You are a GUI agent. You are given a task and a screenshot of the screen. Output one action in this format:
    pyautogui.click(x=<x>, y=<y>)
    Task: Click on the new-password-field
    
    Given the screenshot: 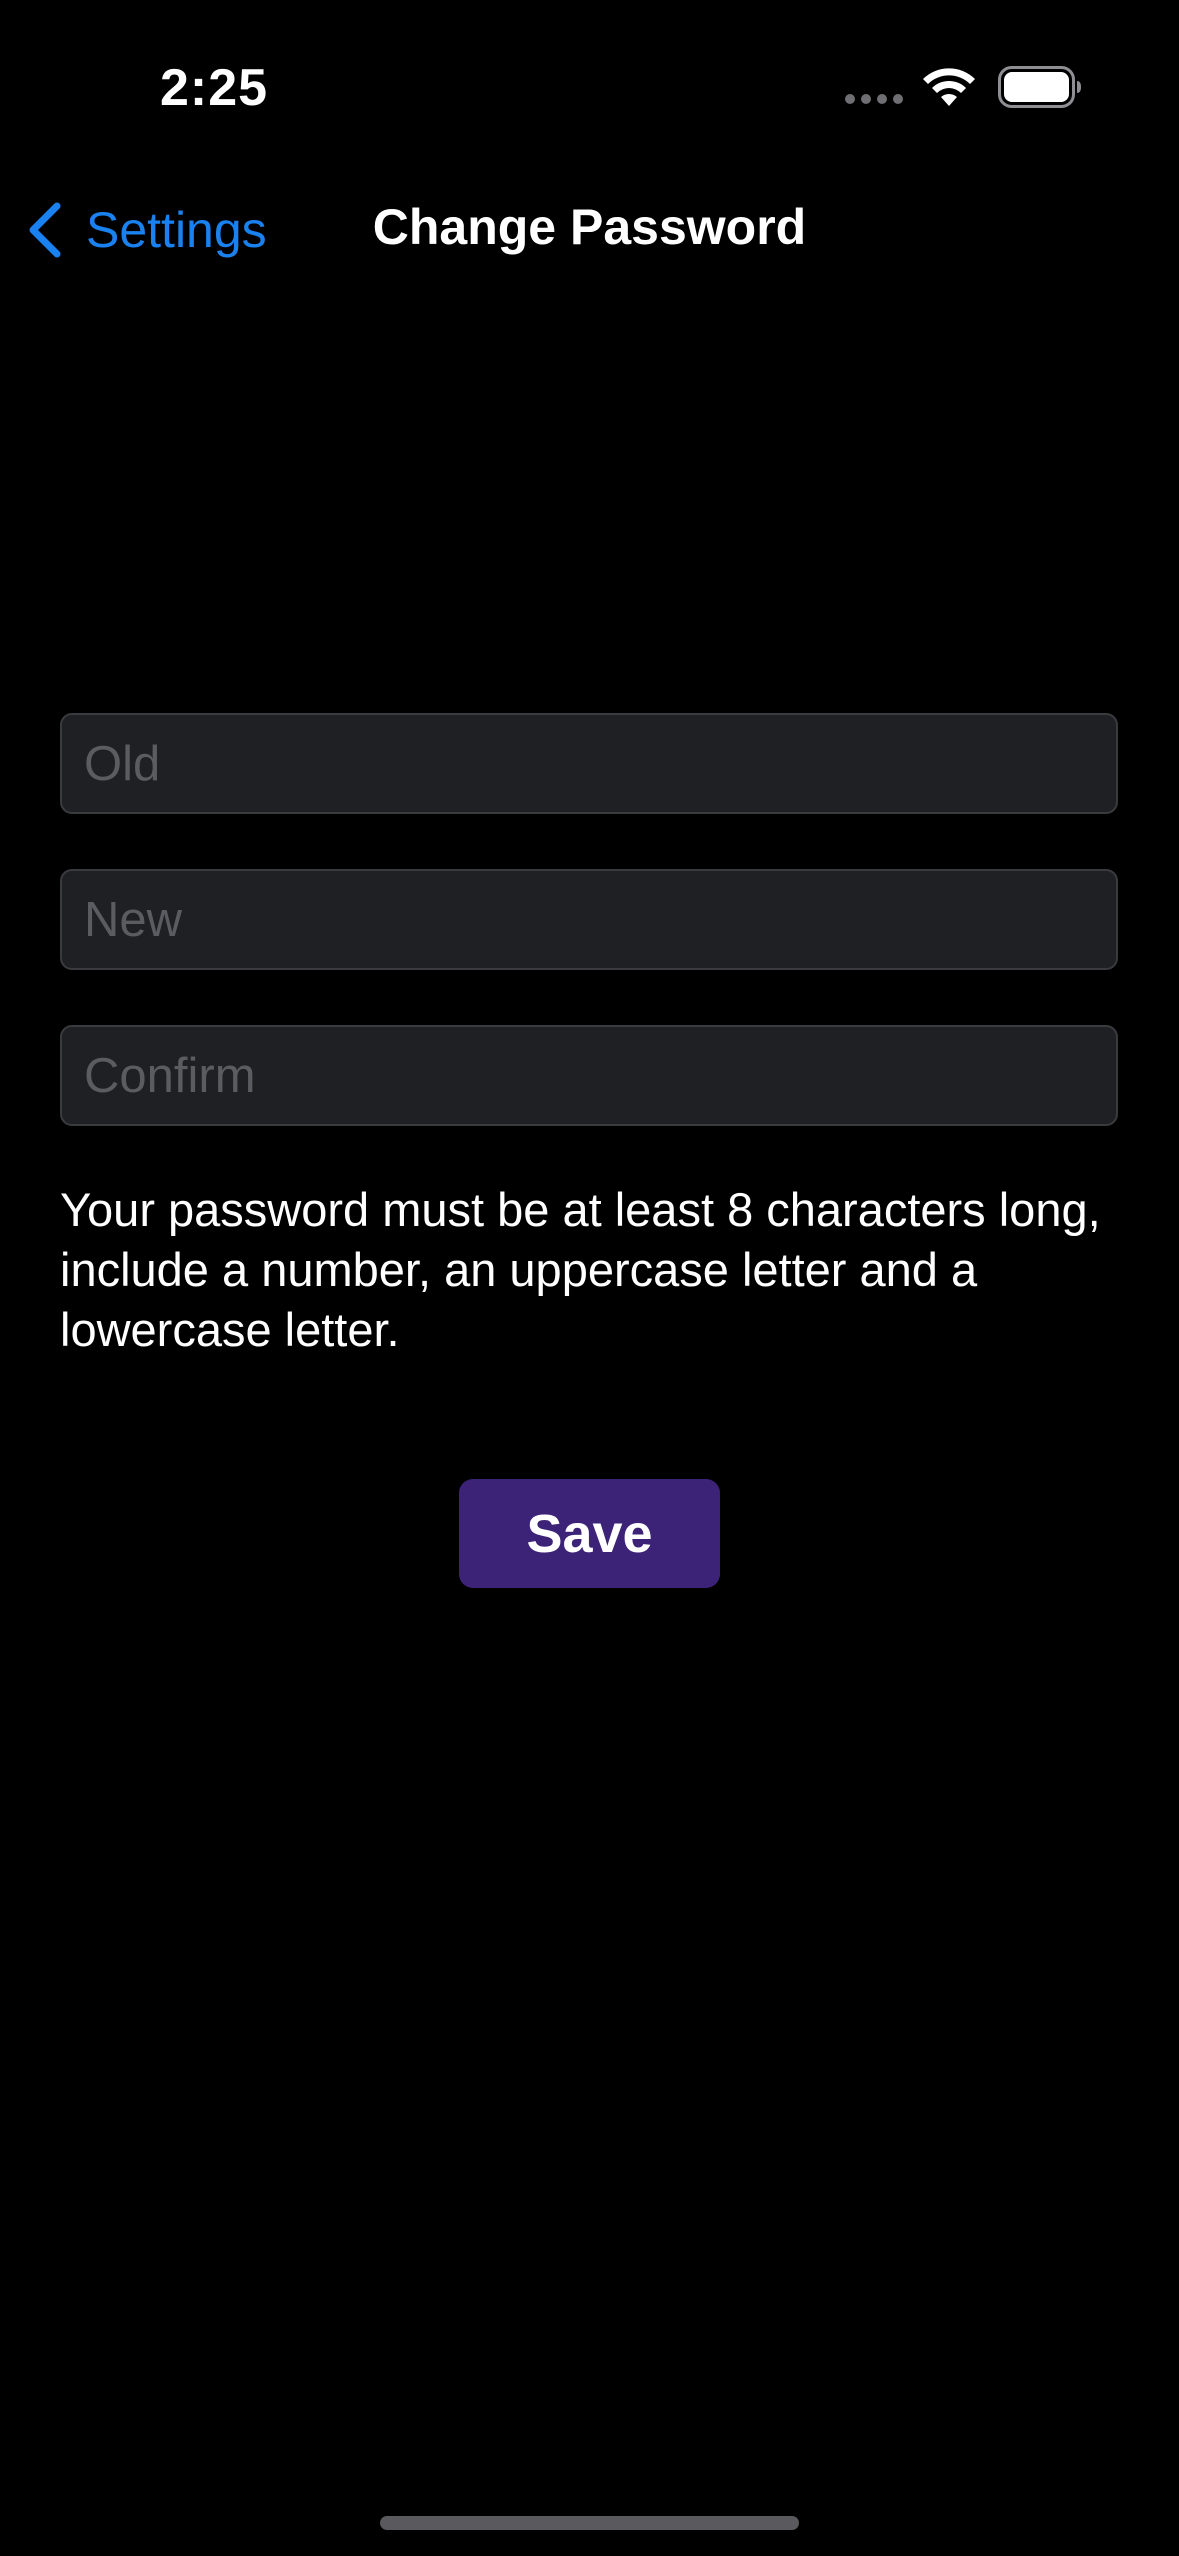 What is the action you would take?
    pyautogui.click(x=589, y=919)
    